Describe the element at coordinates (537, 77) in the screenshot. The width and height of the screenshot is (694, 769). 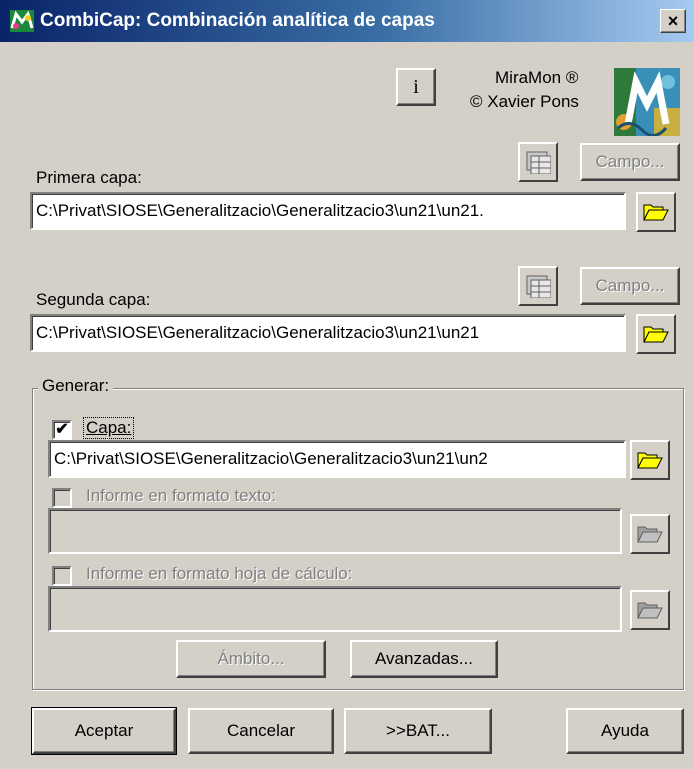
I see `product-name: MiraMon ®` at that location.